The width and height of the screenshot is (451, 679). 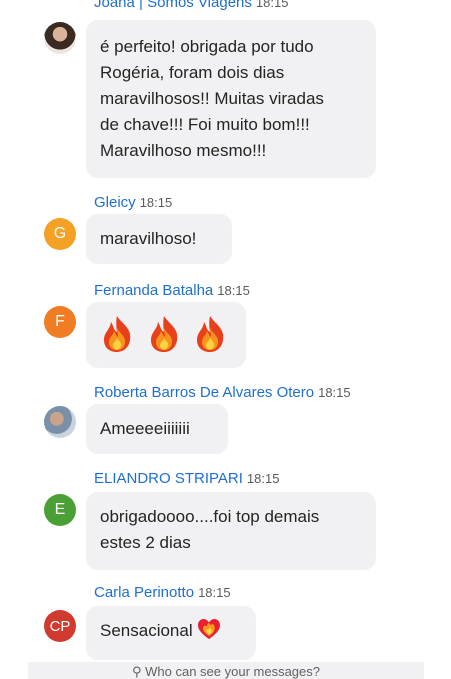 What do you see at coordinates (192, 72) in the screenshot?
I see `message-line: Rogéria, foram dois dias` at bounding box center [192, 72].